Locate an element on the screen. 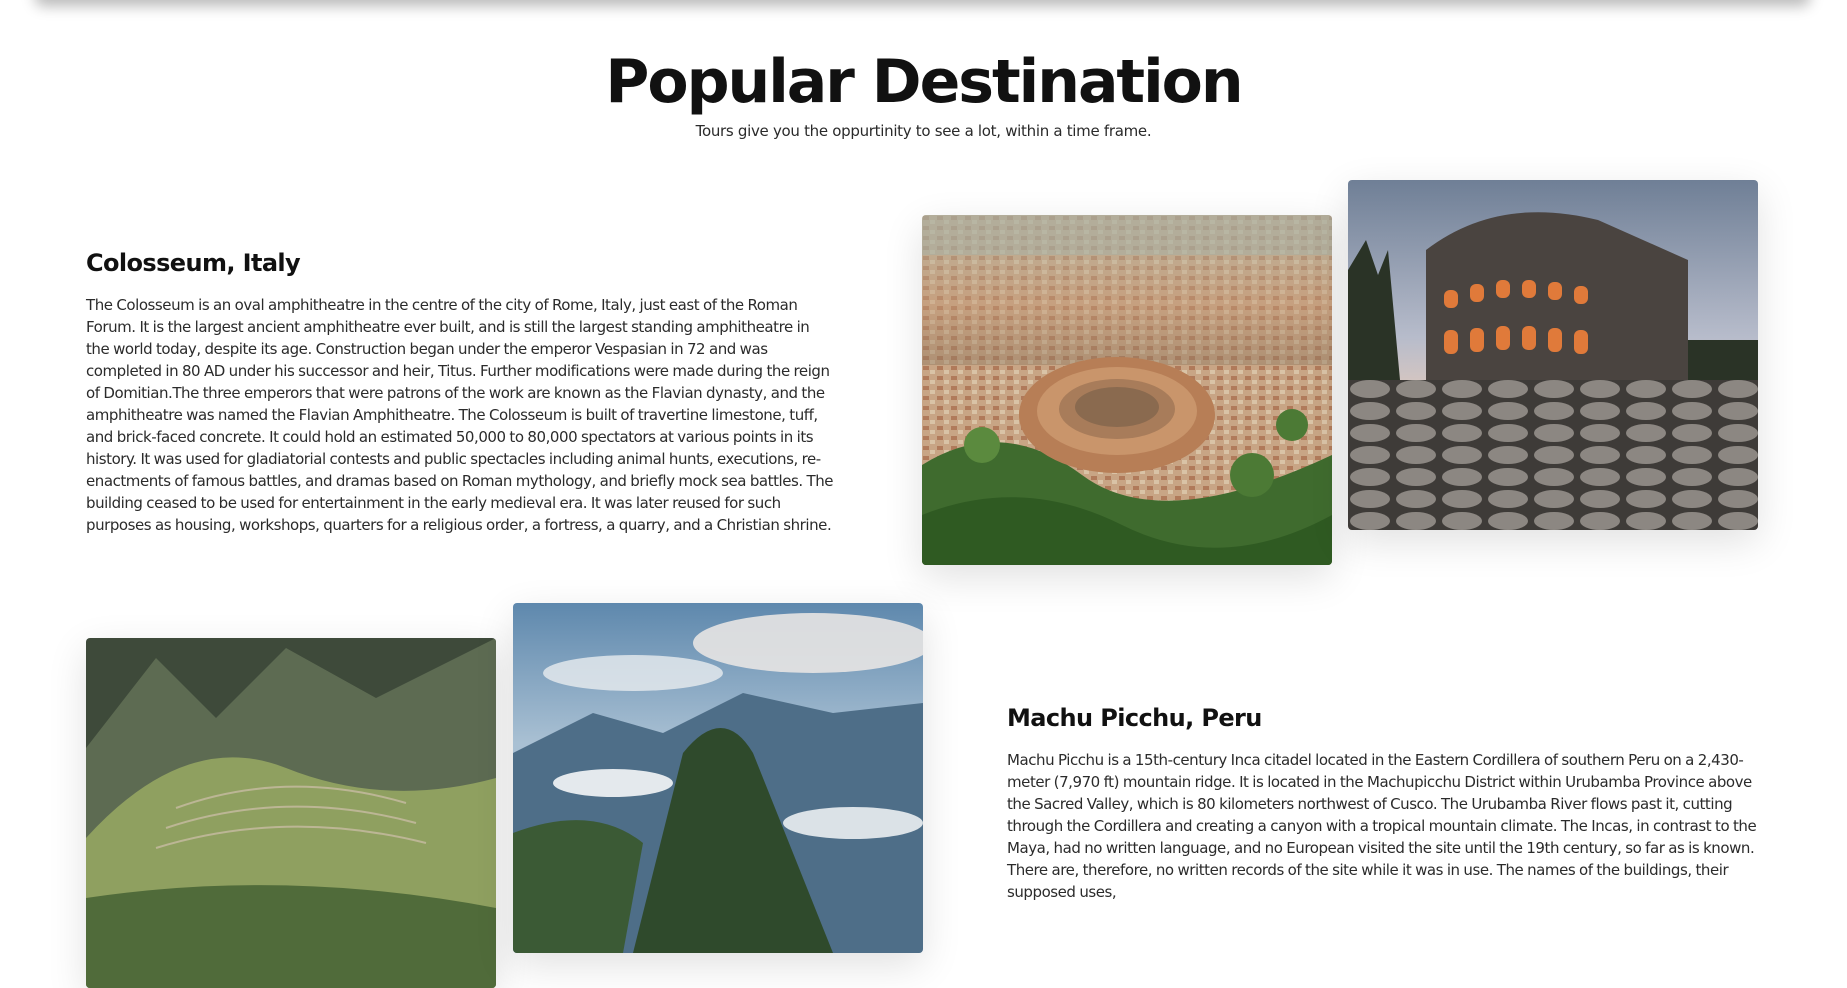  destination-title-colosseum: Colosseum, Italy is located at coordinates (193, 263).